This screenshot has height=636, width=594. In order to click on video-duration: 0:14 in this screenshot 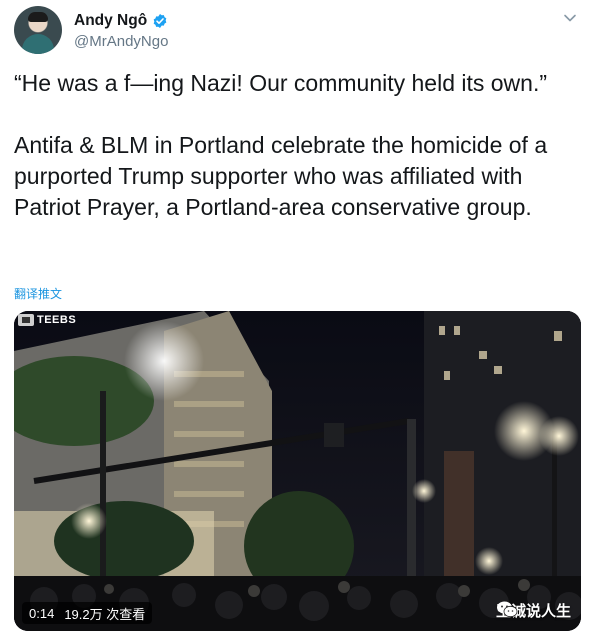, I will do `click(42, 613)`.